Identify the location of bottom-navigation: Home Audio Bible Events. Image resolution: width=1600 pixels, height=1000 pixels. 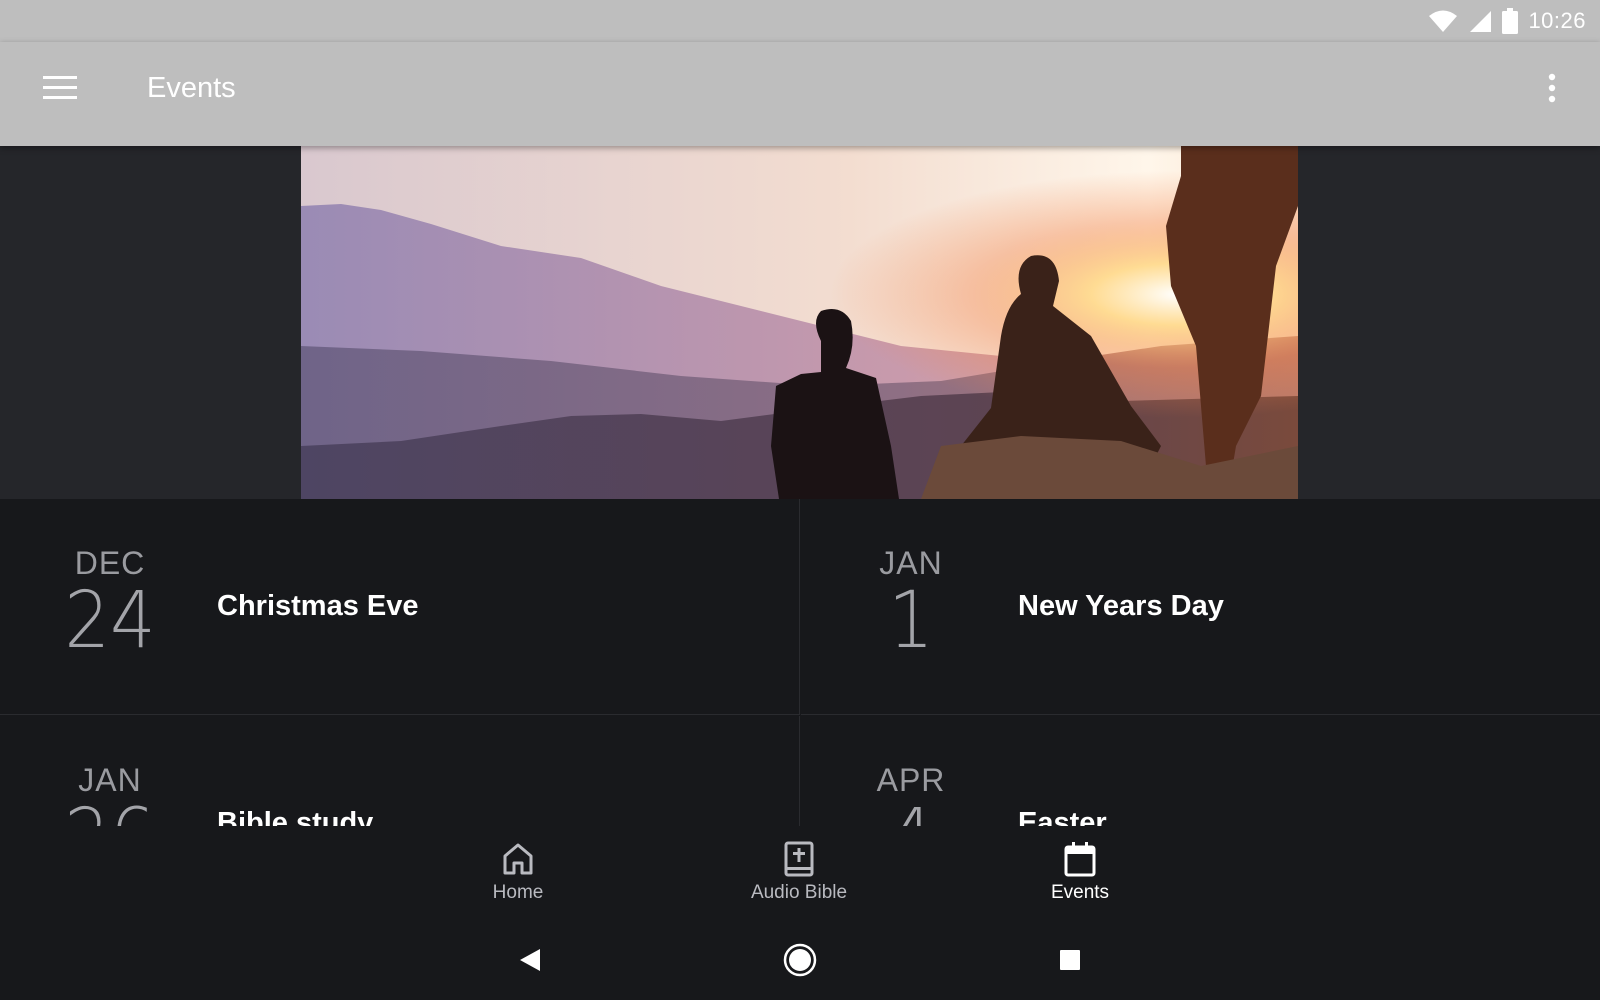
(800, 873).